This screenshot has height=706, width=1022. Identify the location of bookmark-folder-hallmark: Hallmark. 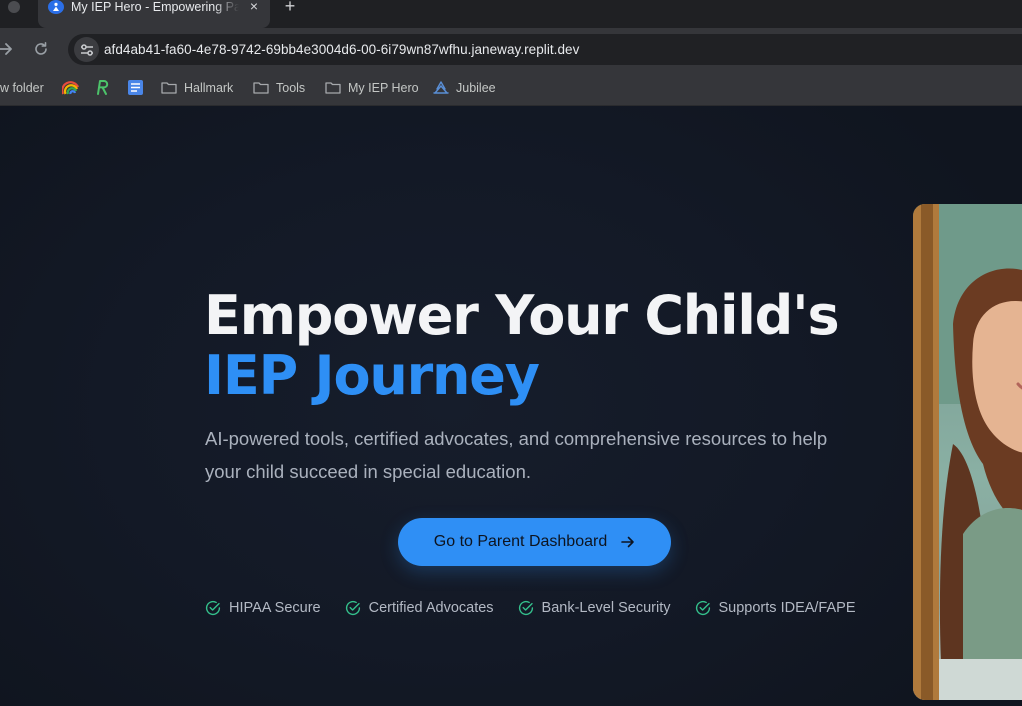
(197, 87).